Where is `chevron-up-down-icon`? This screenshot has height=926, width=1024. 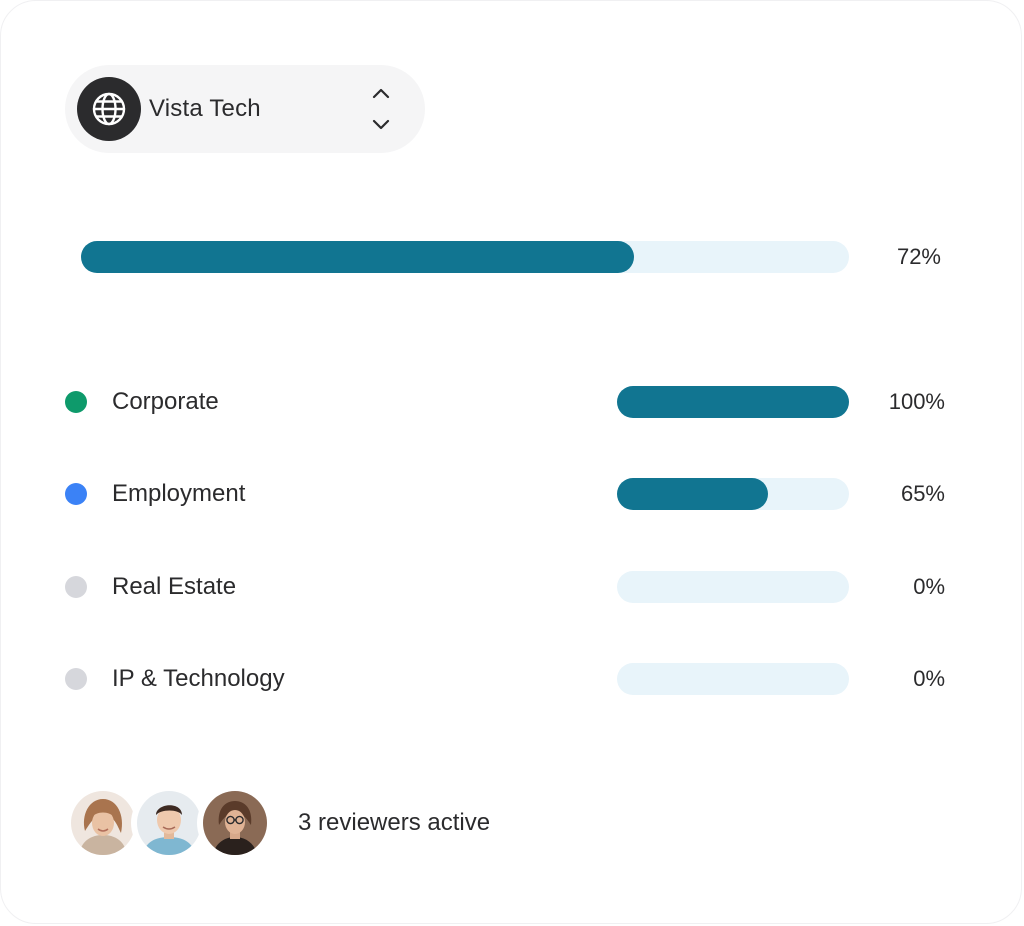
chevron-up-down-icon is located at coordinates (381, 109).